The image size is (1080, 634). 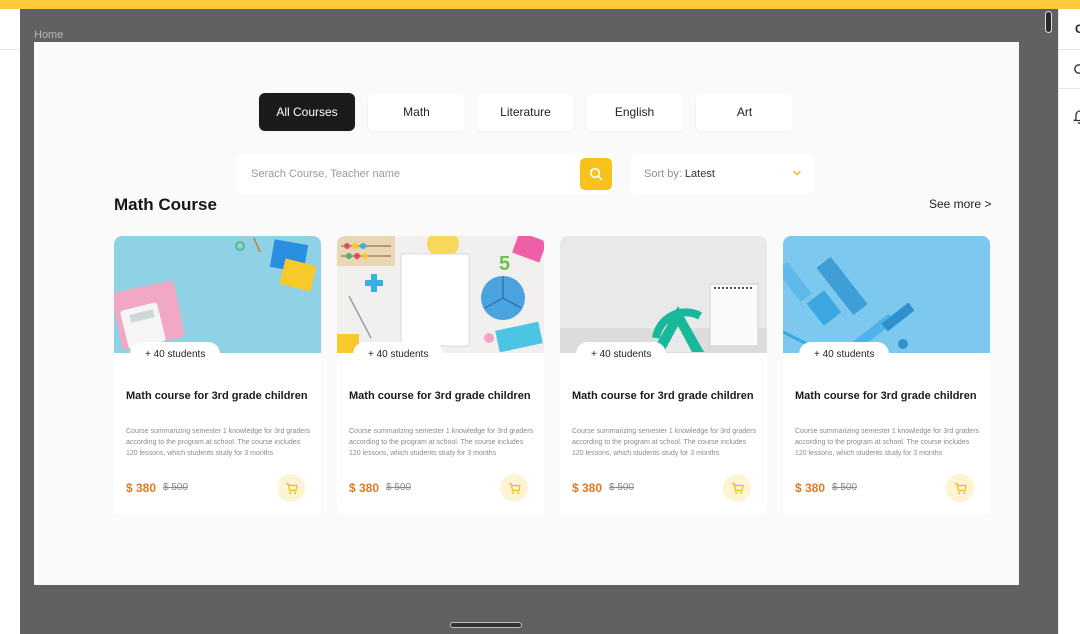 What do you see at coordinates (540, 4) in the screenshot?
I see `top-accent-bar` at bounding box center [540, 4].